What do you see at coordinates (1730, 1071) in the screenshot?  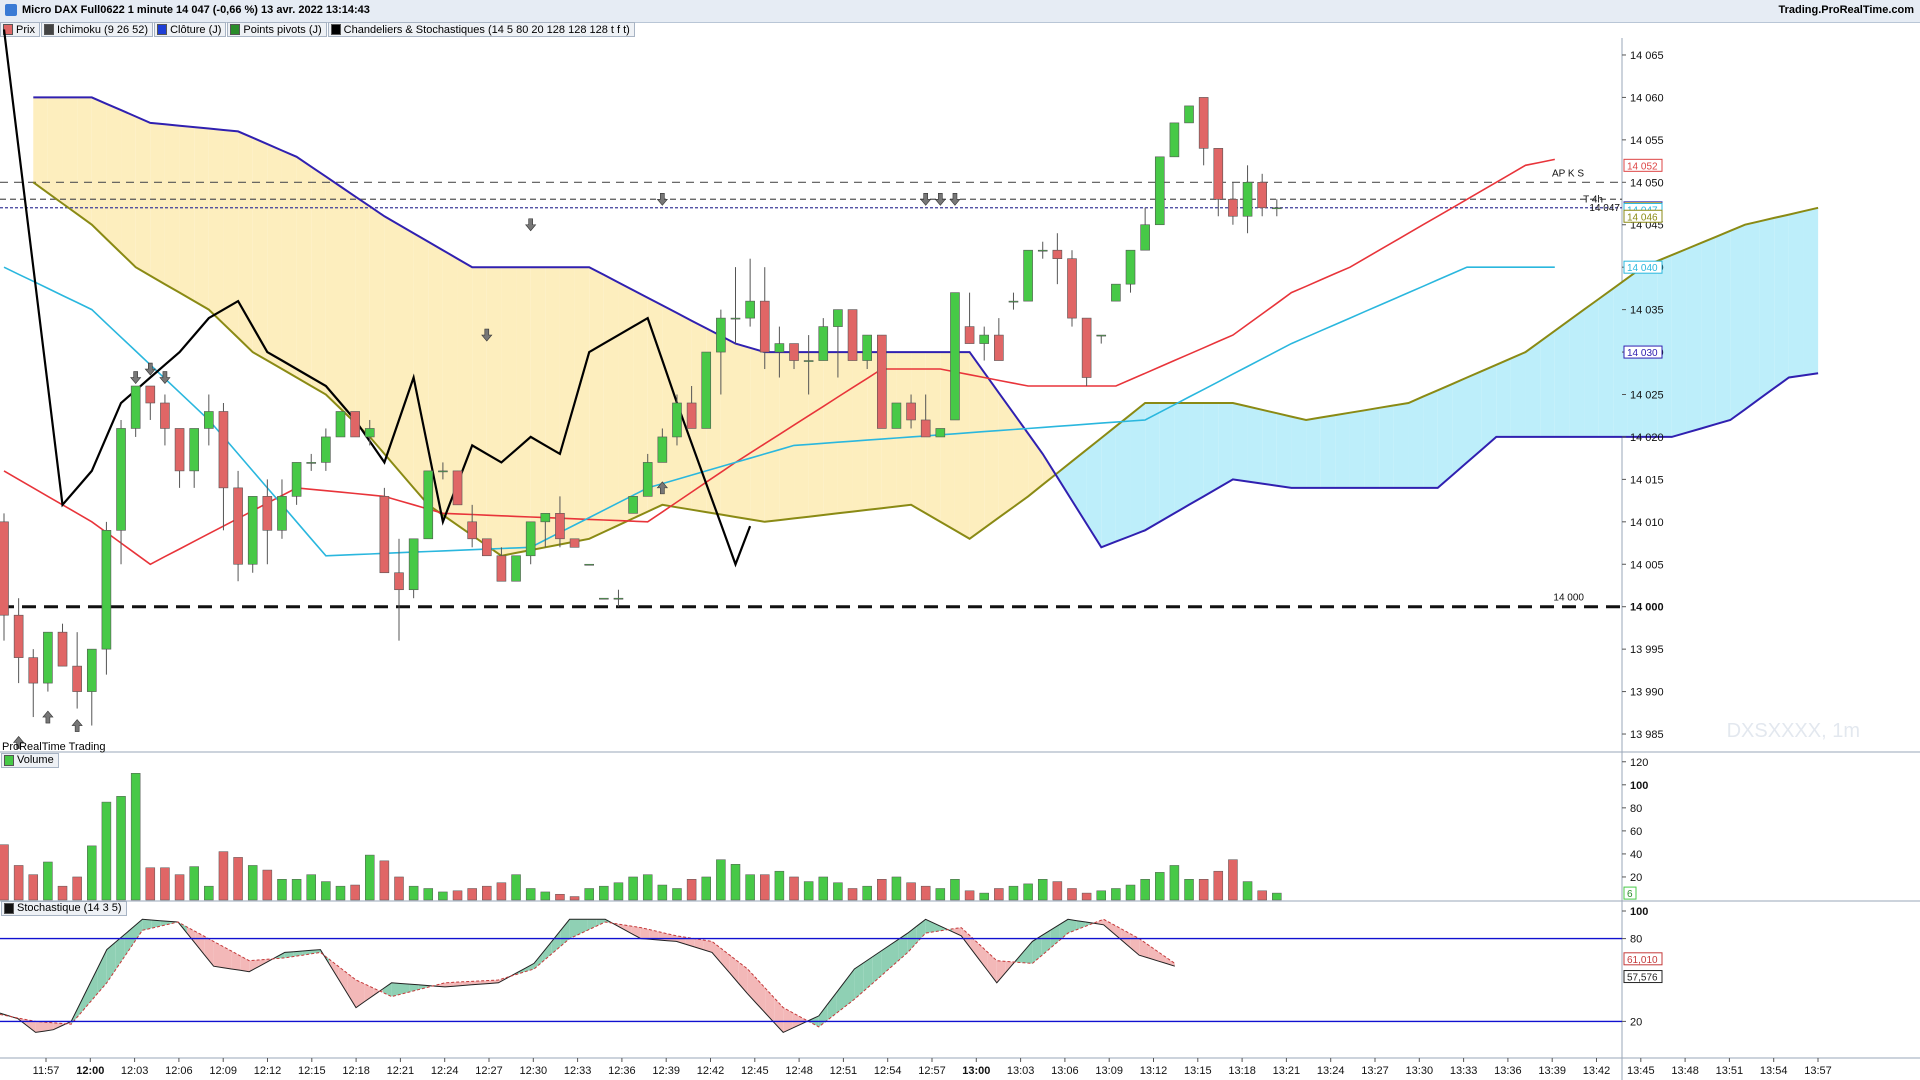 I see `time-tick-label: 13:51` at bounding box center [1730, 1071].